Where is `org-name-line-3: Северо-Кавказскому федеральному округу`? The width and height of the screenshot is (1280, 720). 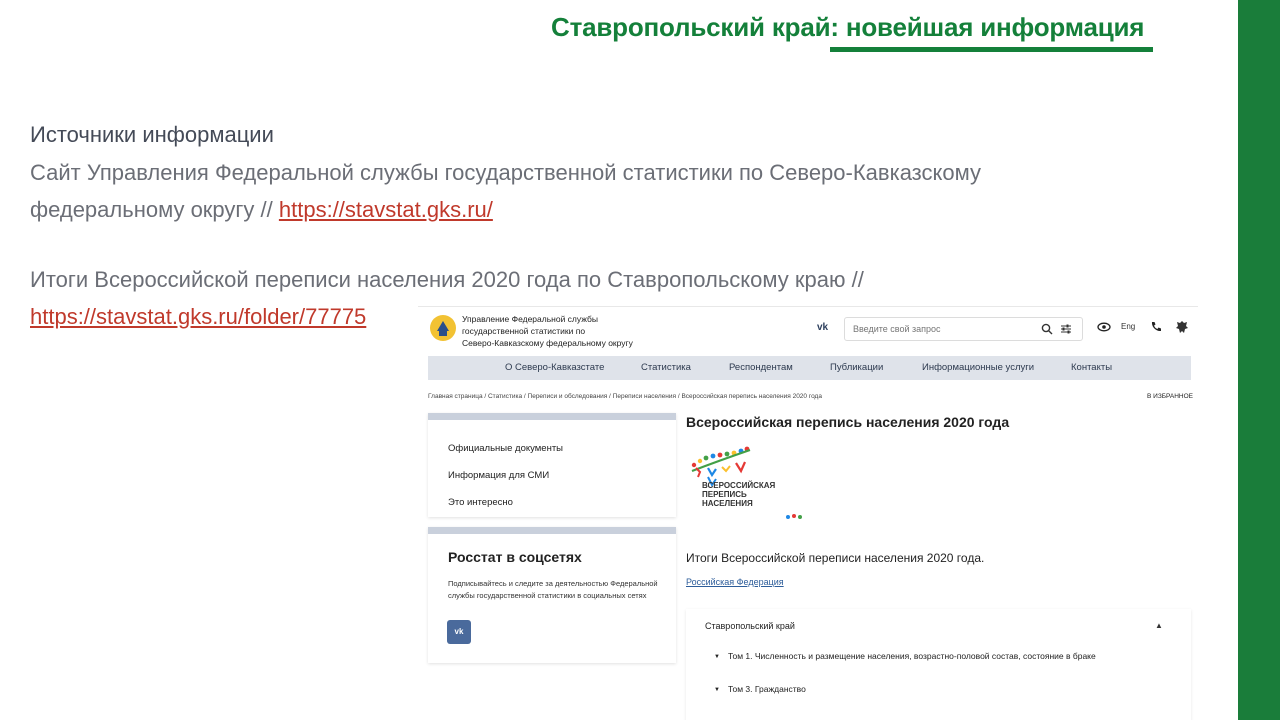 org-name-line-3: Северо-Кавказскому федеральному округу is located at coordinates (547, 343).